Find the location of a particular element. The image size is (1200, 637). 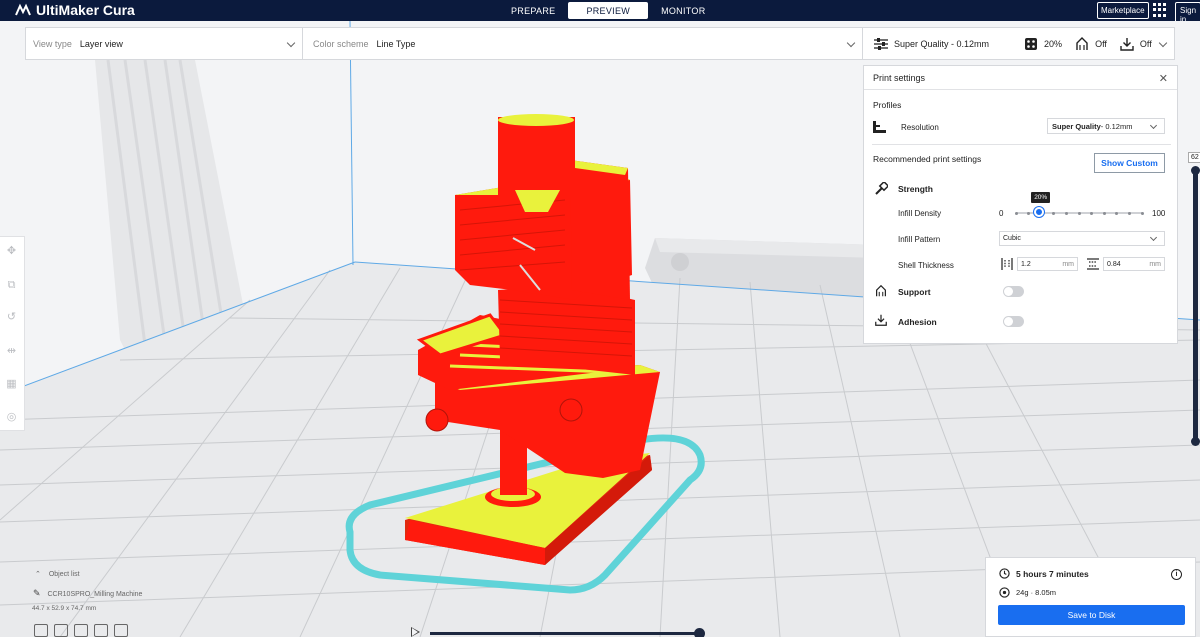

clock-icon is located at coordinates (1004, 573).